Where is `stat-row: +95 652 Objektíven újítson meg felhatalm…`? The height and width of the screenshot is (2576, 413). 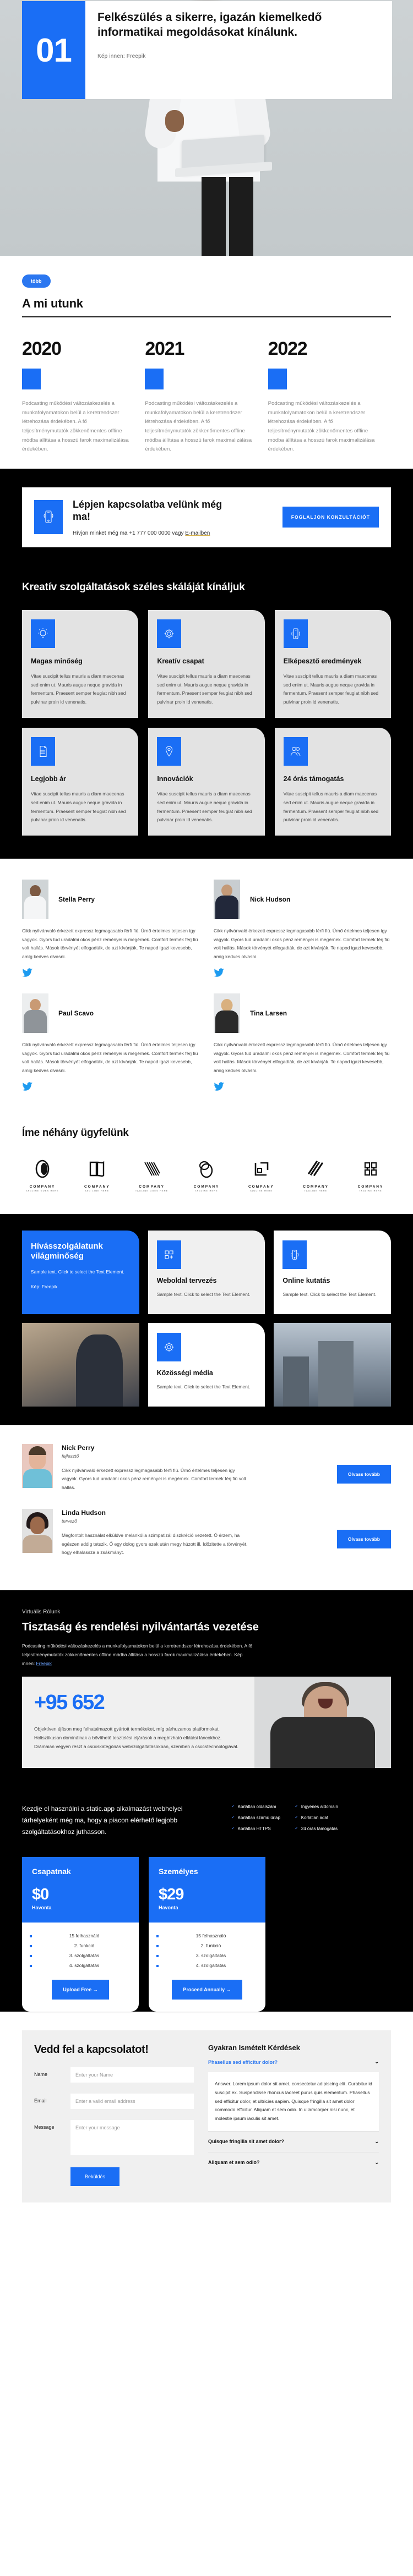 stat-row: +95 652 Objektíven újítson meg felhatalm… is located at coordinates (206, 1722).